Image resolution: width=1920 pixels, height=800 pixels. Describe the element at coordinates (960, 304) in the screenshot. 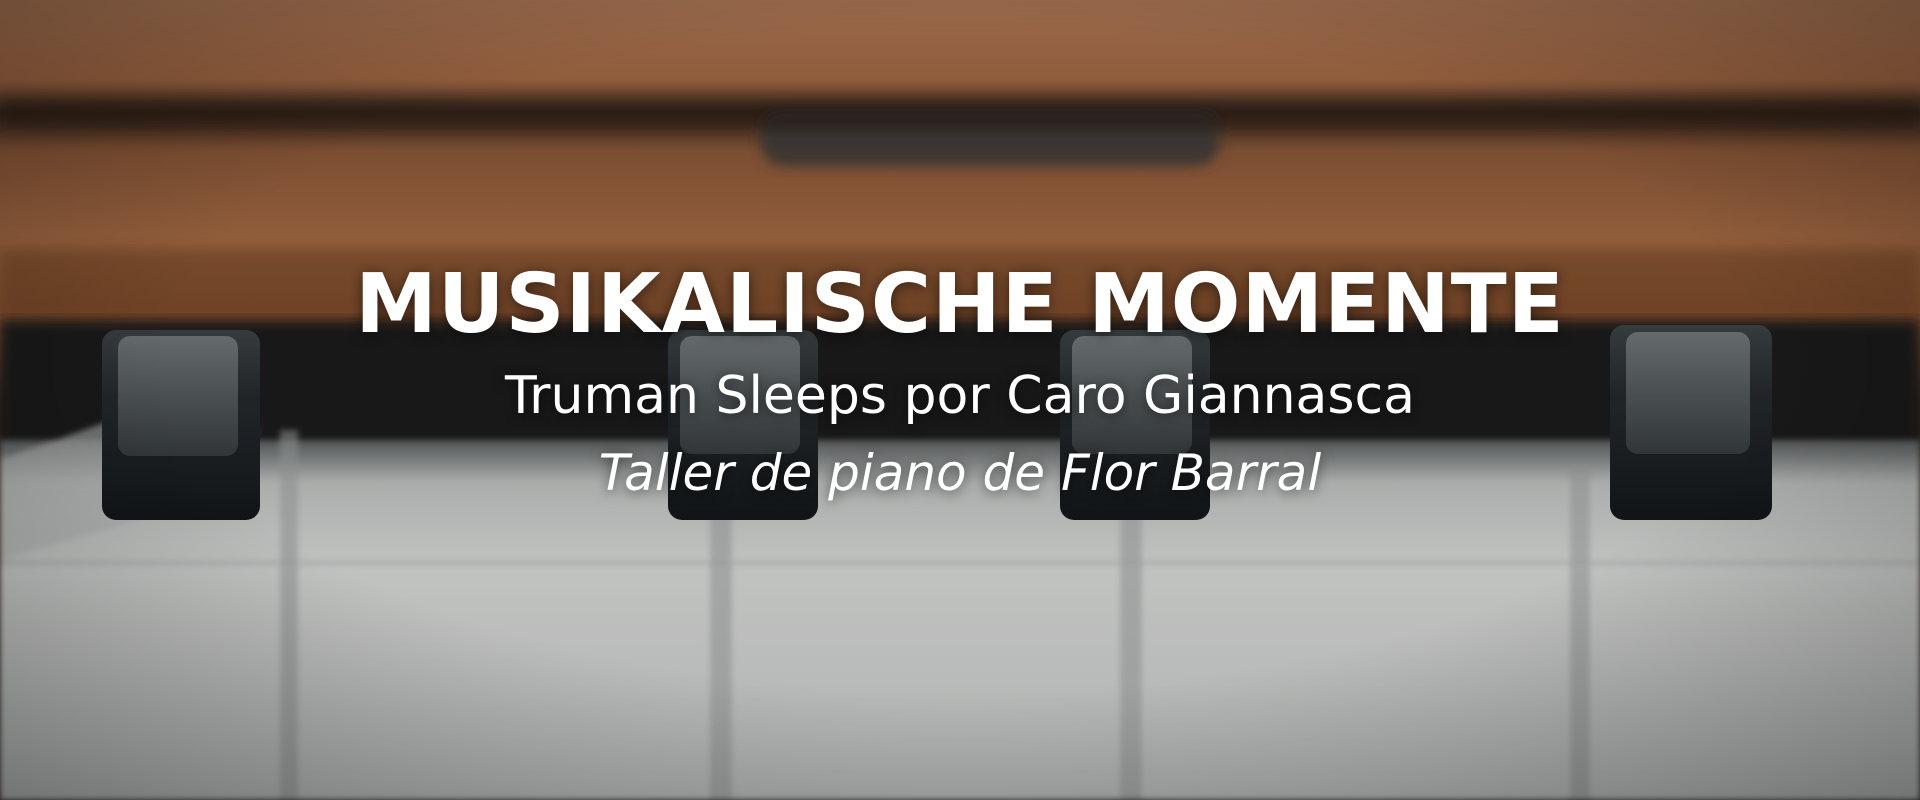

I see `hero-title: MUSIKALISCHE MOMENTE` at that location.